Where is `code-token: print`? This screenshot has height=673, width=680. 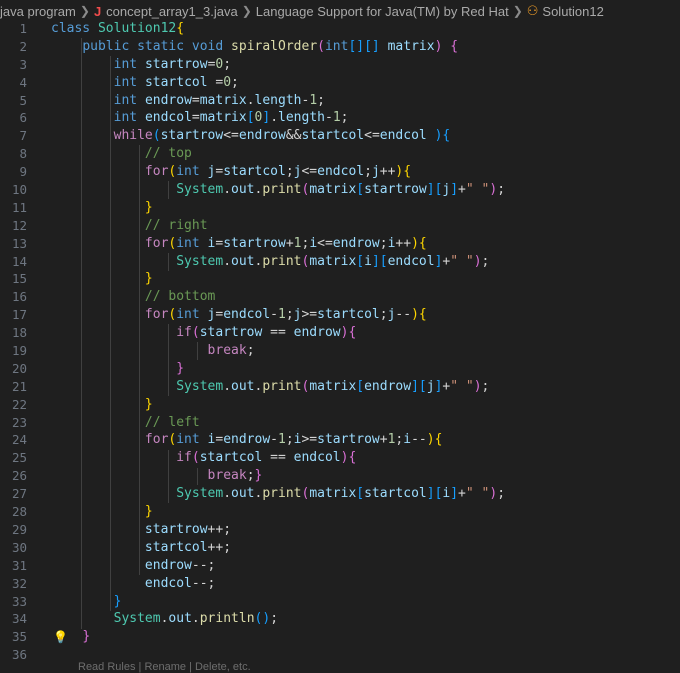 code-token: print is located at coordinates (282, 190).